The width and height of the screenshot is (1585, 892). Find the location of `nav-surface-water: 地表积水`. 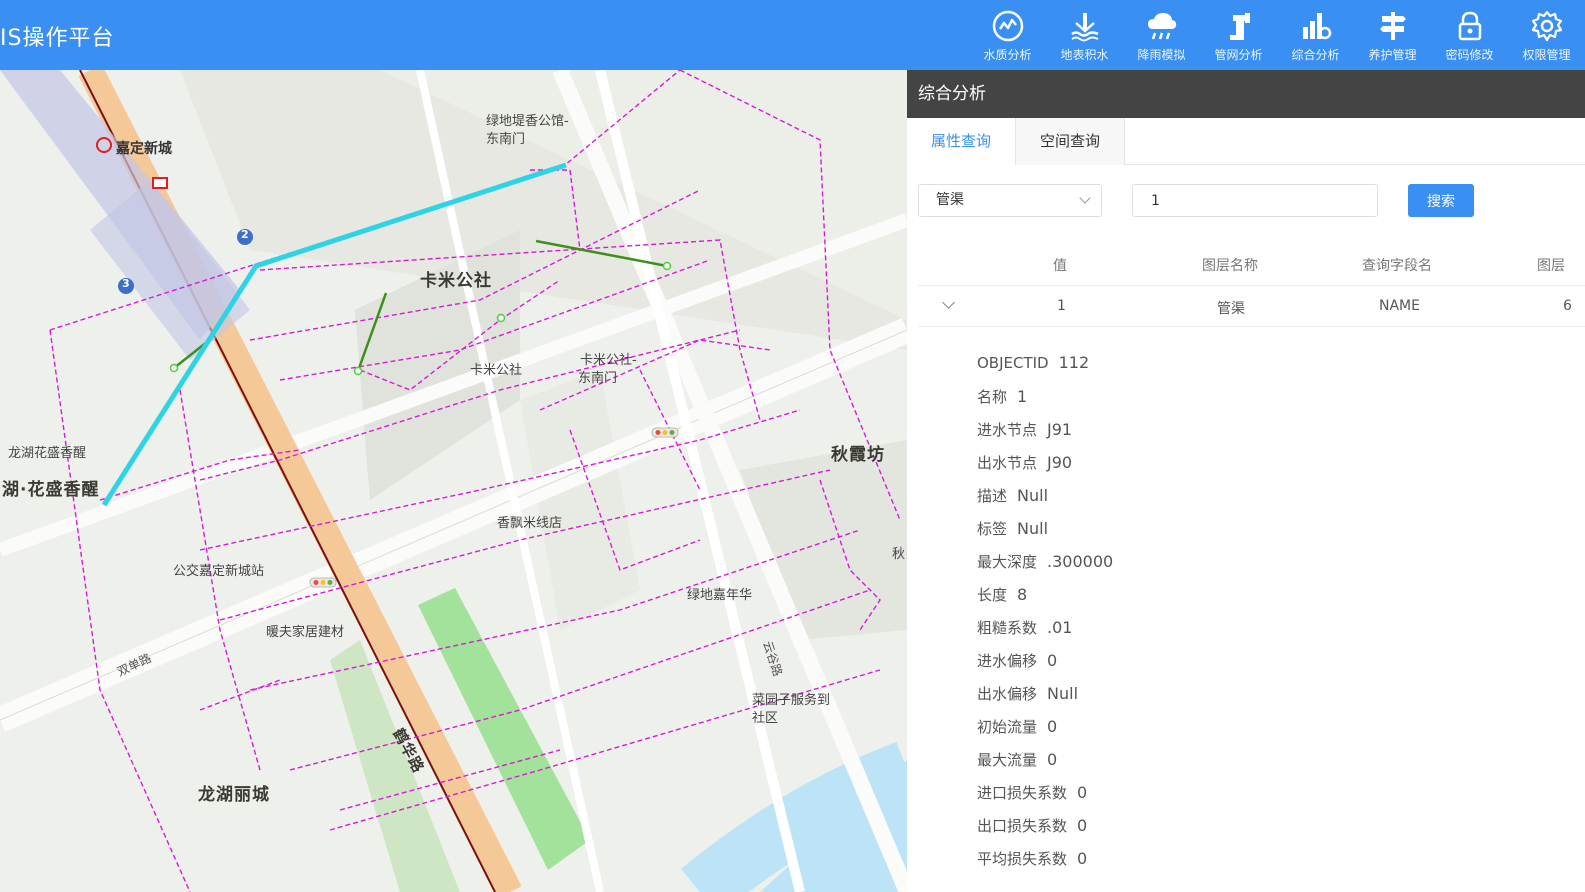

nav-surface-water: 地表积水 is located at coordinates (1084, 35).